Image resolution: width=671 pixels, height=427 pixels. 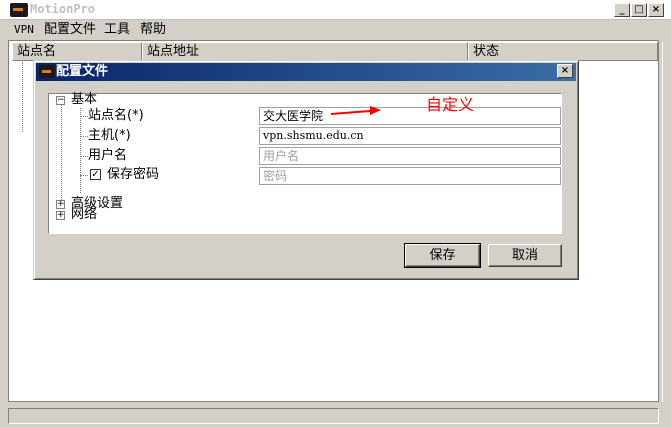 I want to click on dialog-title: 配置文件, so click(x=82, y=71).